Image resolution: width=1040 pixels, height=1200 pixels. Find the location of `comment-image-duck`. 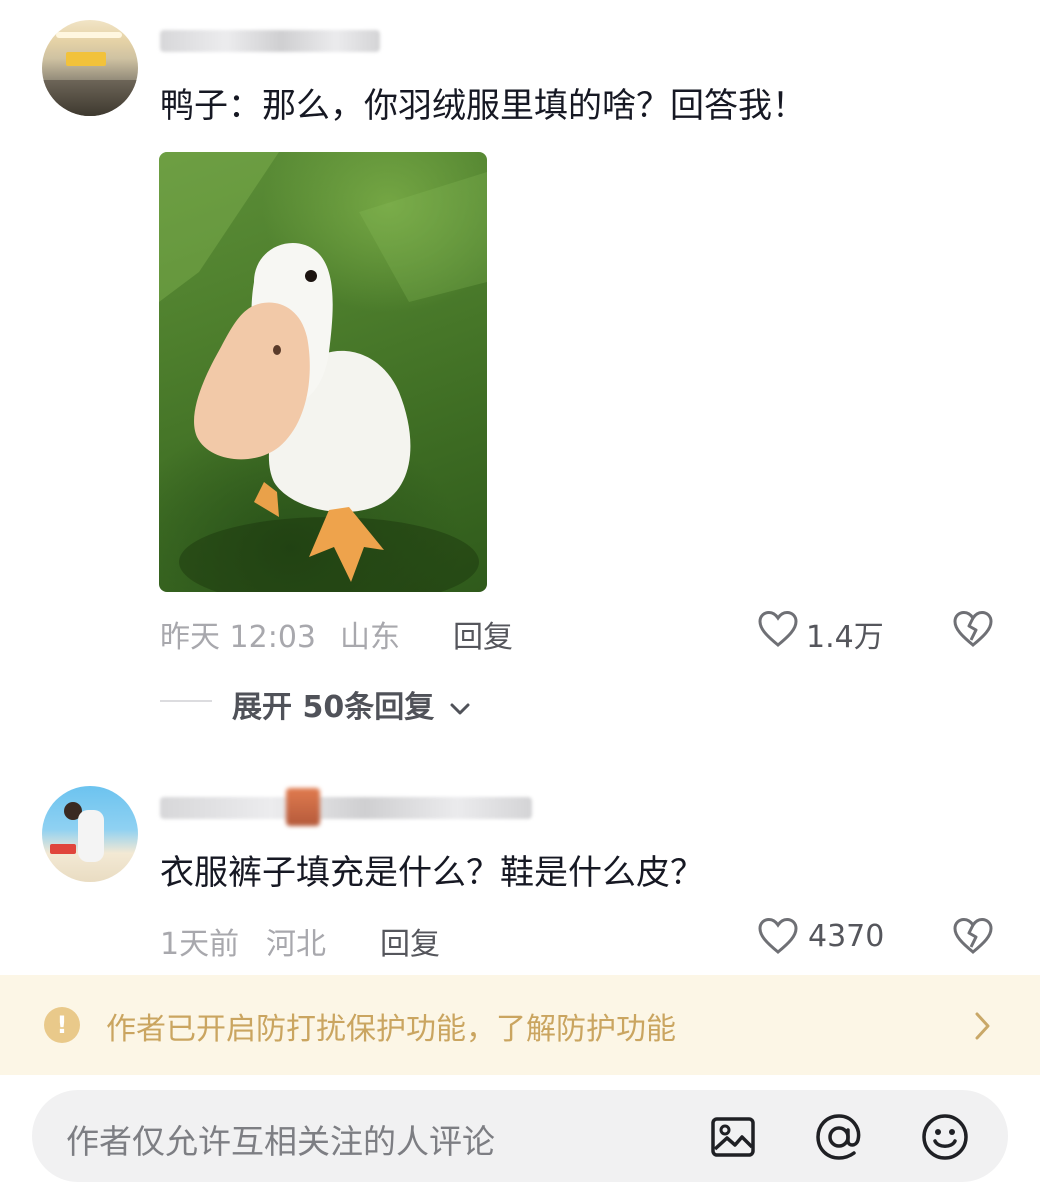

comment-image-duck is located at coordinates (323, 372).